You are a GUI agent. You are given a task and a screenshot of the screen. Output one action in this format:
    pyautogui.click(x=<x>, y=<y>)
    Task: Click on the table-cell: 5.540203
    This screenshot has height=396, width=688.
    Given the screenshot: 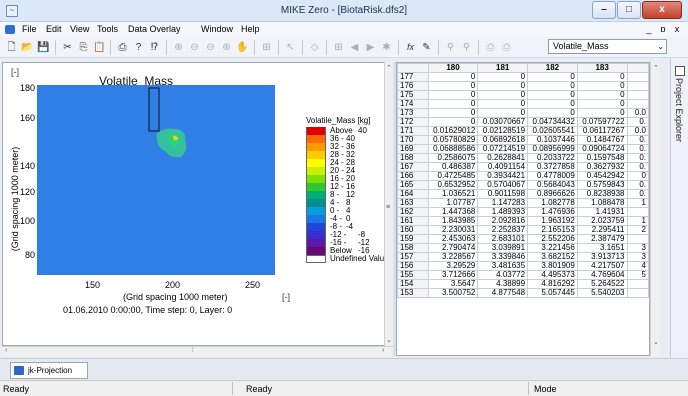 What is the action you would take?
    pyautogui.click(x=602, y=293)
    